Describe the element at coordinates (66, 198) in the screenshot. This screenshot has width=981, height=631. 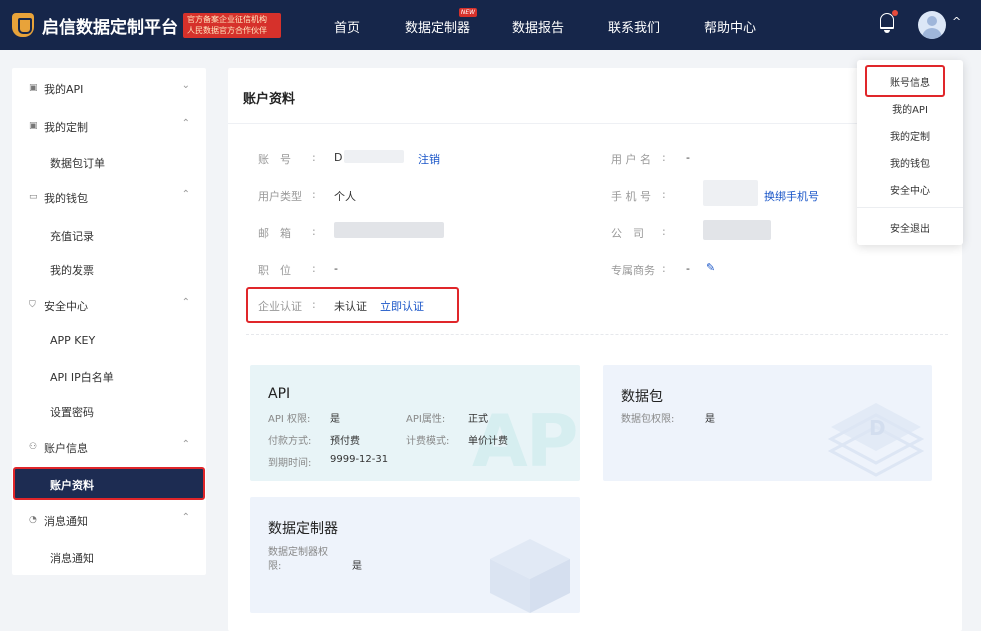
I see `sidebar-item-label: 我的钱包` at that location.